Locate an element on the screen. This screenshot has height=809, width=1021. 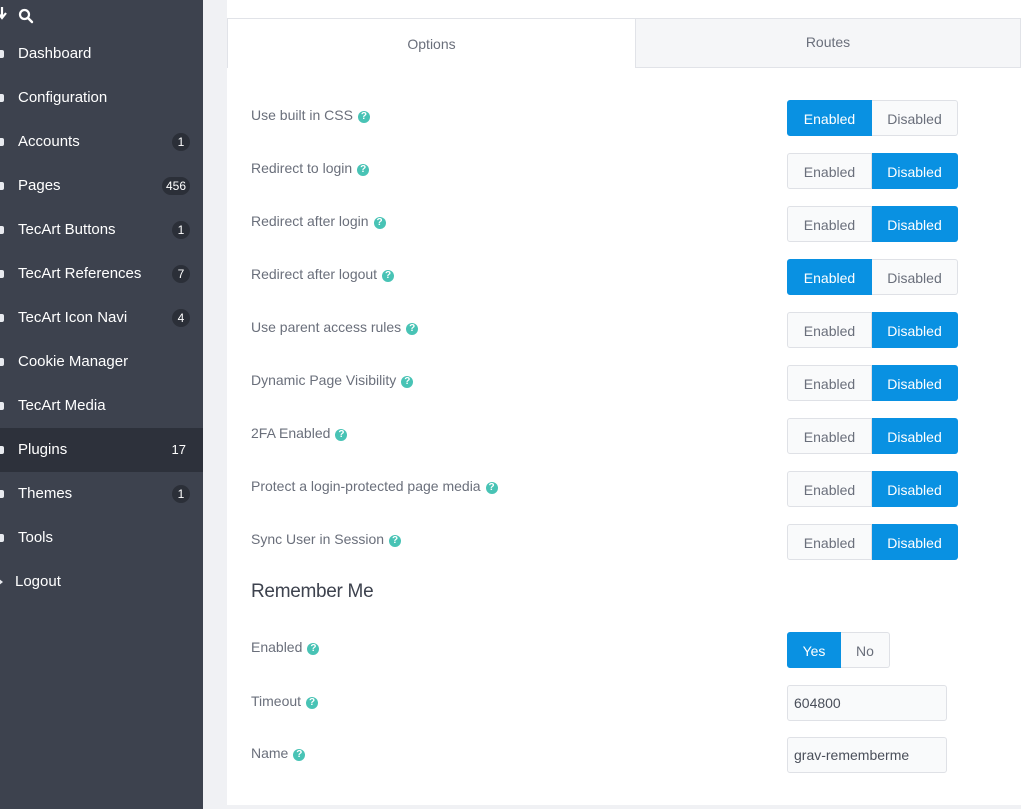
setting-label-text: Use built in CSS is located at coordinates (302, 115).